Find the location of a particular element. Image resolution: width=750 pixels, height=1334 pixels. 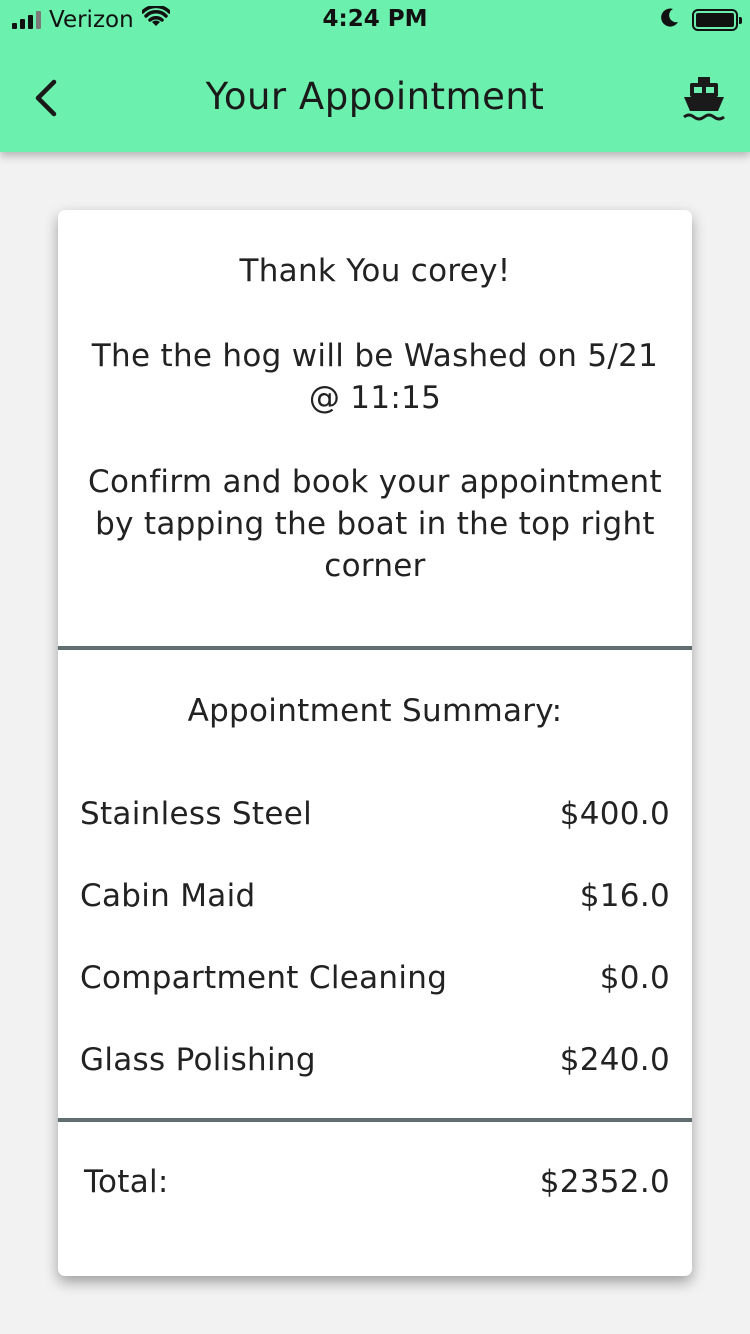

boat-icon is located at coordinates (704, 99).